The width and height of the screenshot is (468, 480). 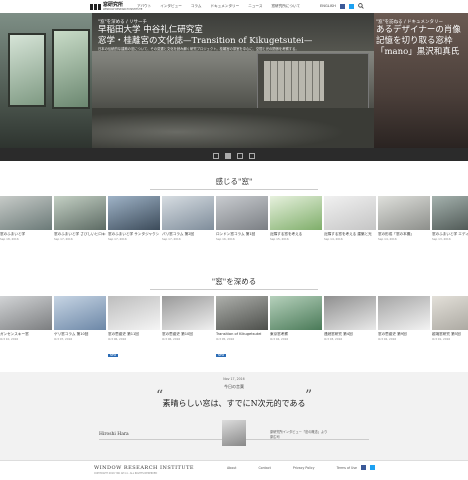 What do you see at coordinates (333, 339) in the screenshot?
I see `article-date: Oct 03, 2016` at bounding box center [333, 339].